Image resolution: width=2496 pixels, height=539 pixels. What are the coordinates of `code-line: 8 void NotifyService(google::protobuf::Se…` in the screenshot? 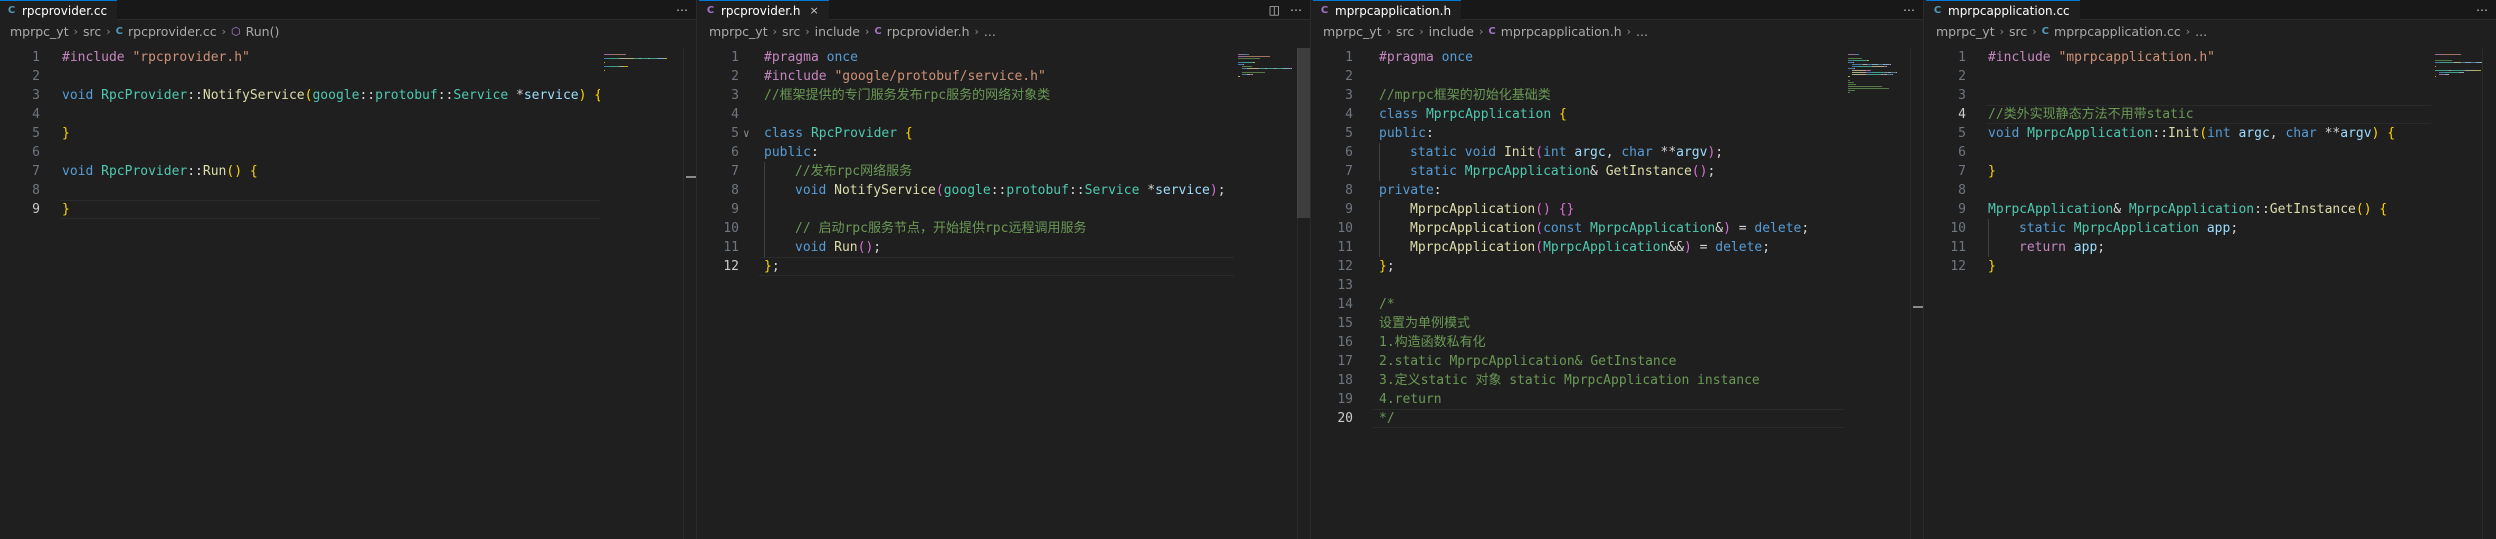 It's located at (1004, 190).